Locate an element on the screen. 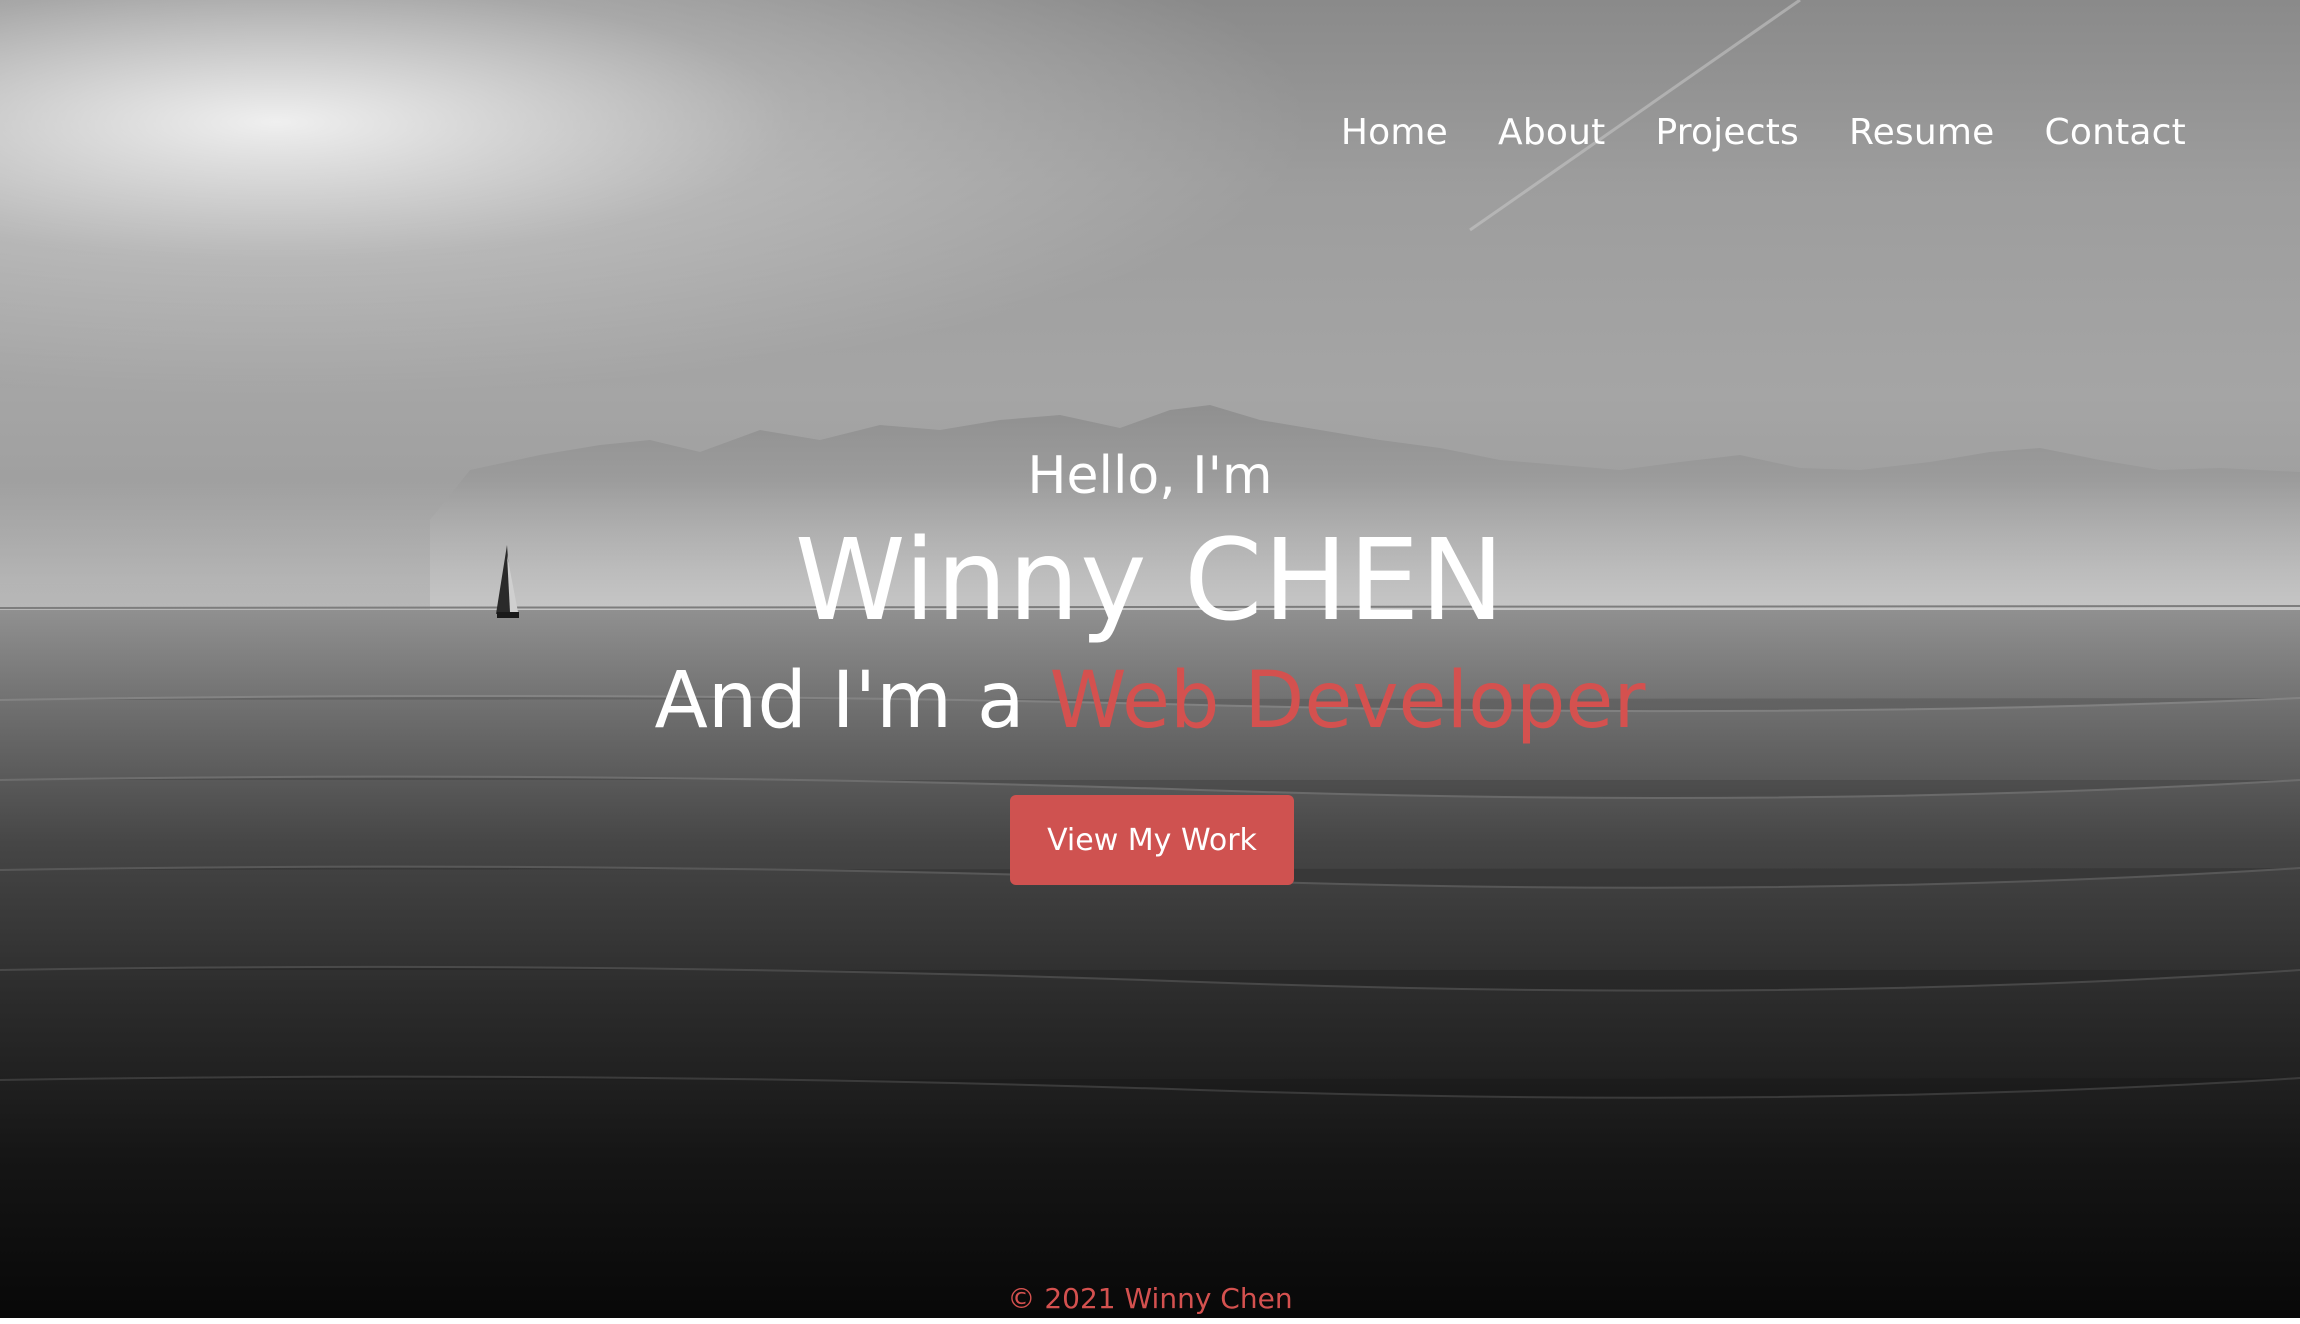 The height and width of the screenshot is (1324, 2300). main-nav: Home About Projects Resume Contact is located at coordinates (1738, 132).